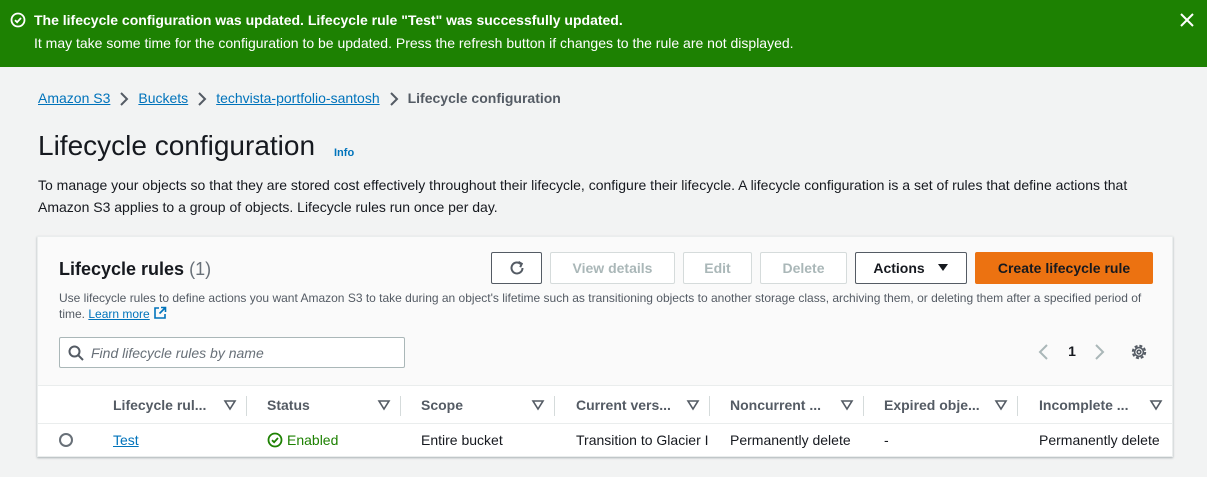 This screenshot has height=477, width=1207. Describe the element at coordinates (313, 440) in the screenshot. I see `status-text: Enabled` at that location.